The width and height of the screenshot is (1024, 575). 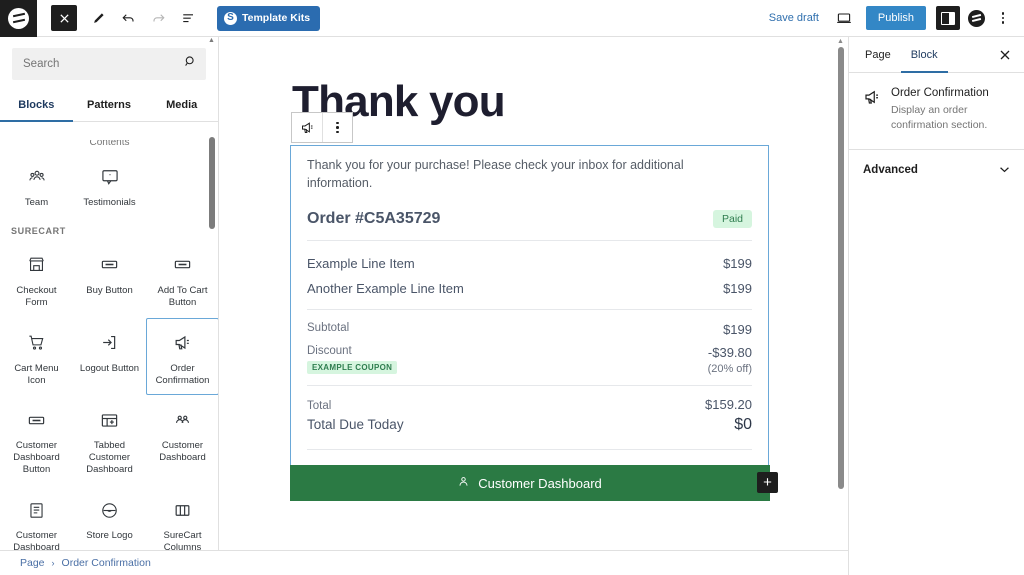 I want to click on editor-top-bar: S Template Kits Save draft Publish, so click(x=512, y=18).